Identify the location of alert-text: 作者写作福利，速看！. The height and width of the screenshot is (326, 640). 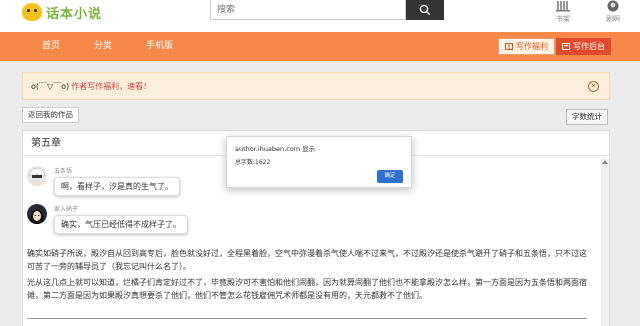
(111, 86).